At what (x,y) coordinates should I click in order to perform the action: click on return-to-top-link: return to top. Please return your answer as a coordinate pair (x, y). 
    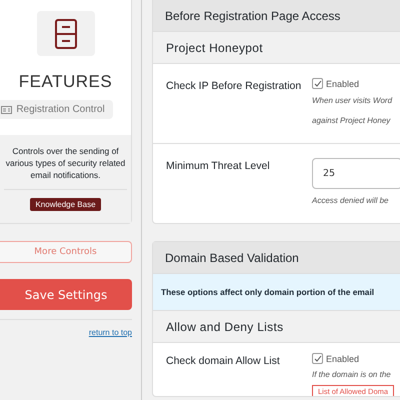
    Looking at the image, I should click on (110, 332).